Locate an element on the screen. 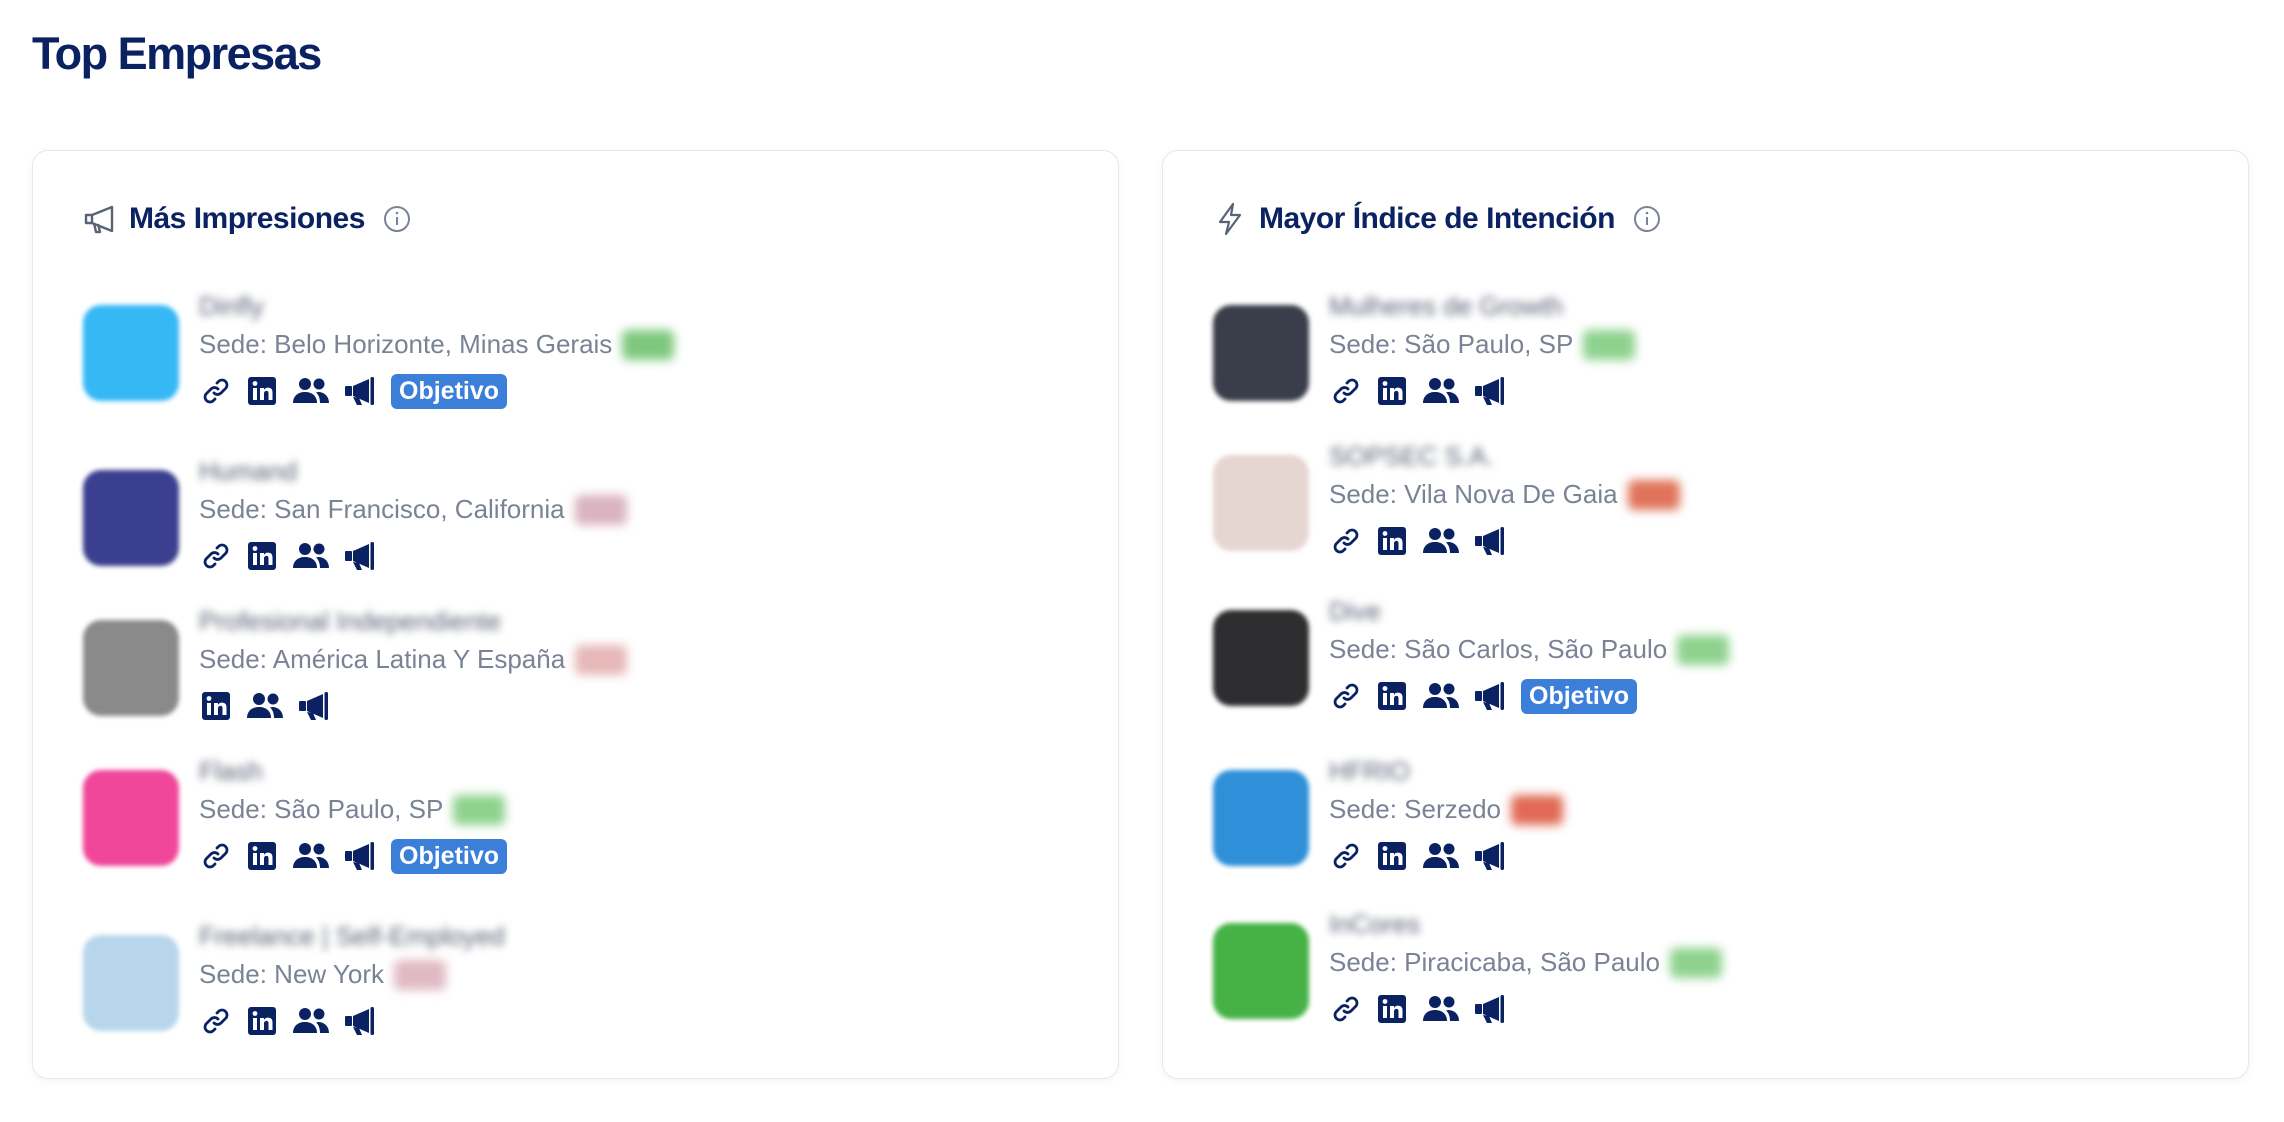  page-title: Top Empresas is located at coordinates (177, 53).